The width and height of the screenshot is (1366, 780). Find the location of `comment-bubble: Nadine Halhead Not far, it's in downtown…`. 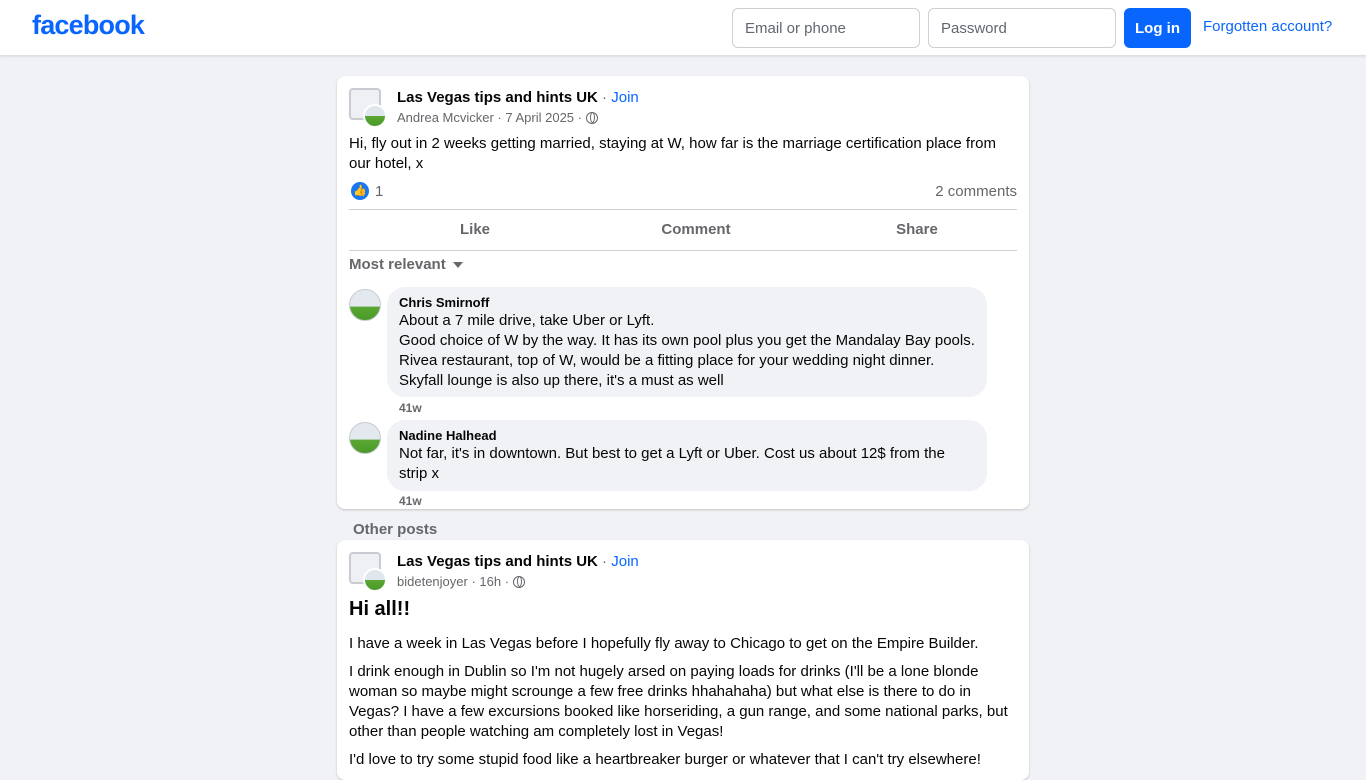

comment-bubble: Nadine Halhead Not far, it's in downtown… is located at coordinates (687, 455).